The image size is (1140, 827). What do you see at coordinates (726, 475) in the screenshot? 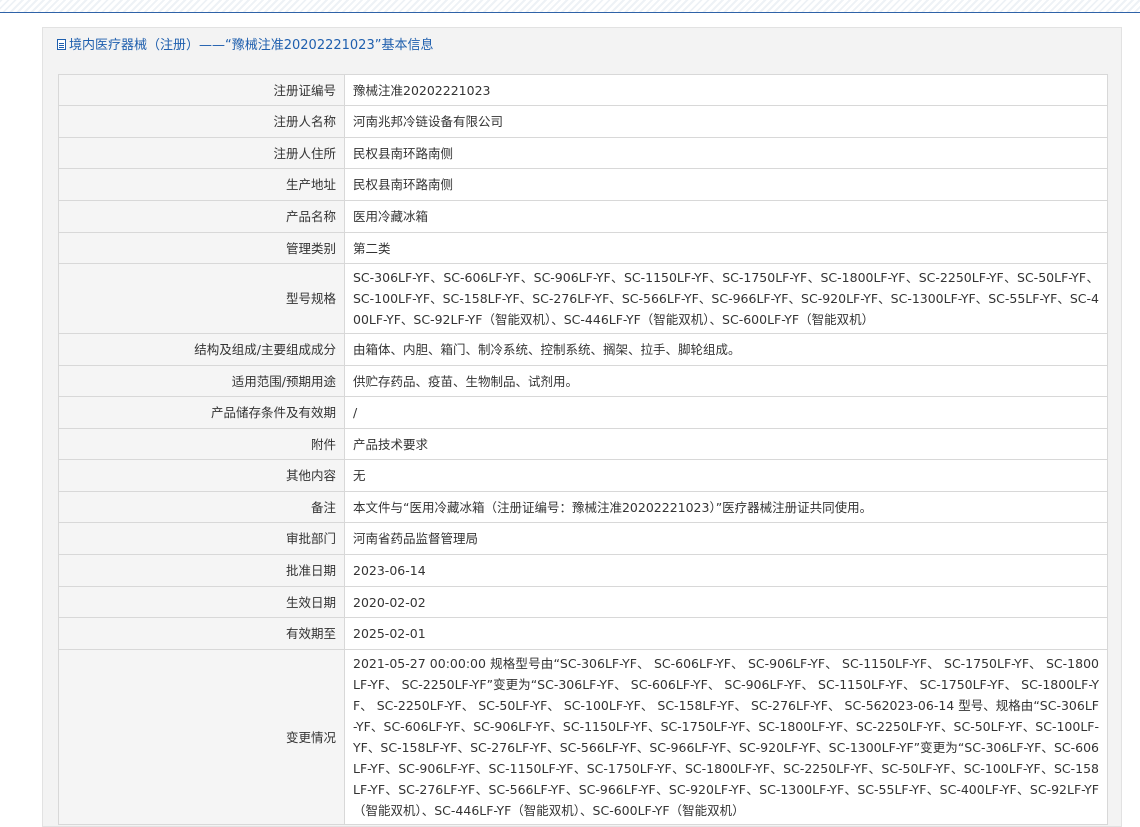
I see `row-value: 无` at bounding box center [726, 475].